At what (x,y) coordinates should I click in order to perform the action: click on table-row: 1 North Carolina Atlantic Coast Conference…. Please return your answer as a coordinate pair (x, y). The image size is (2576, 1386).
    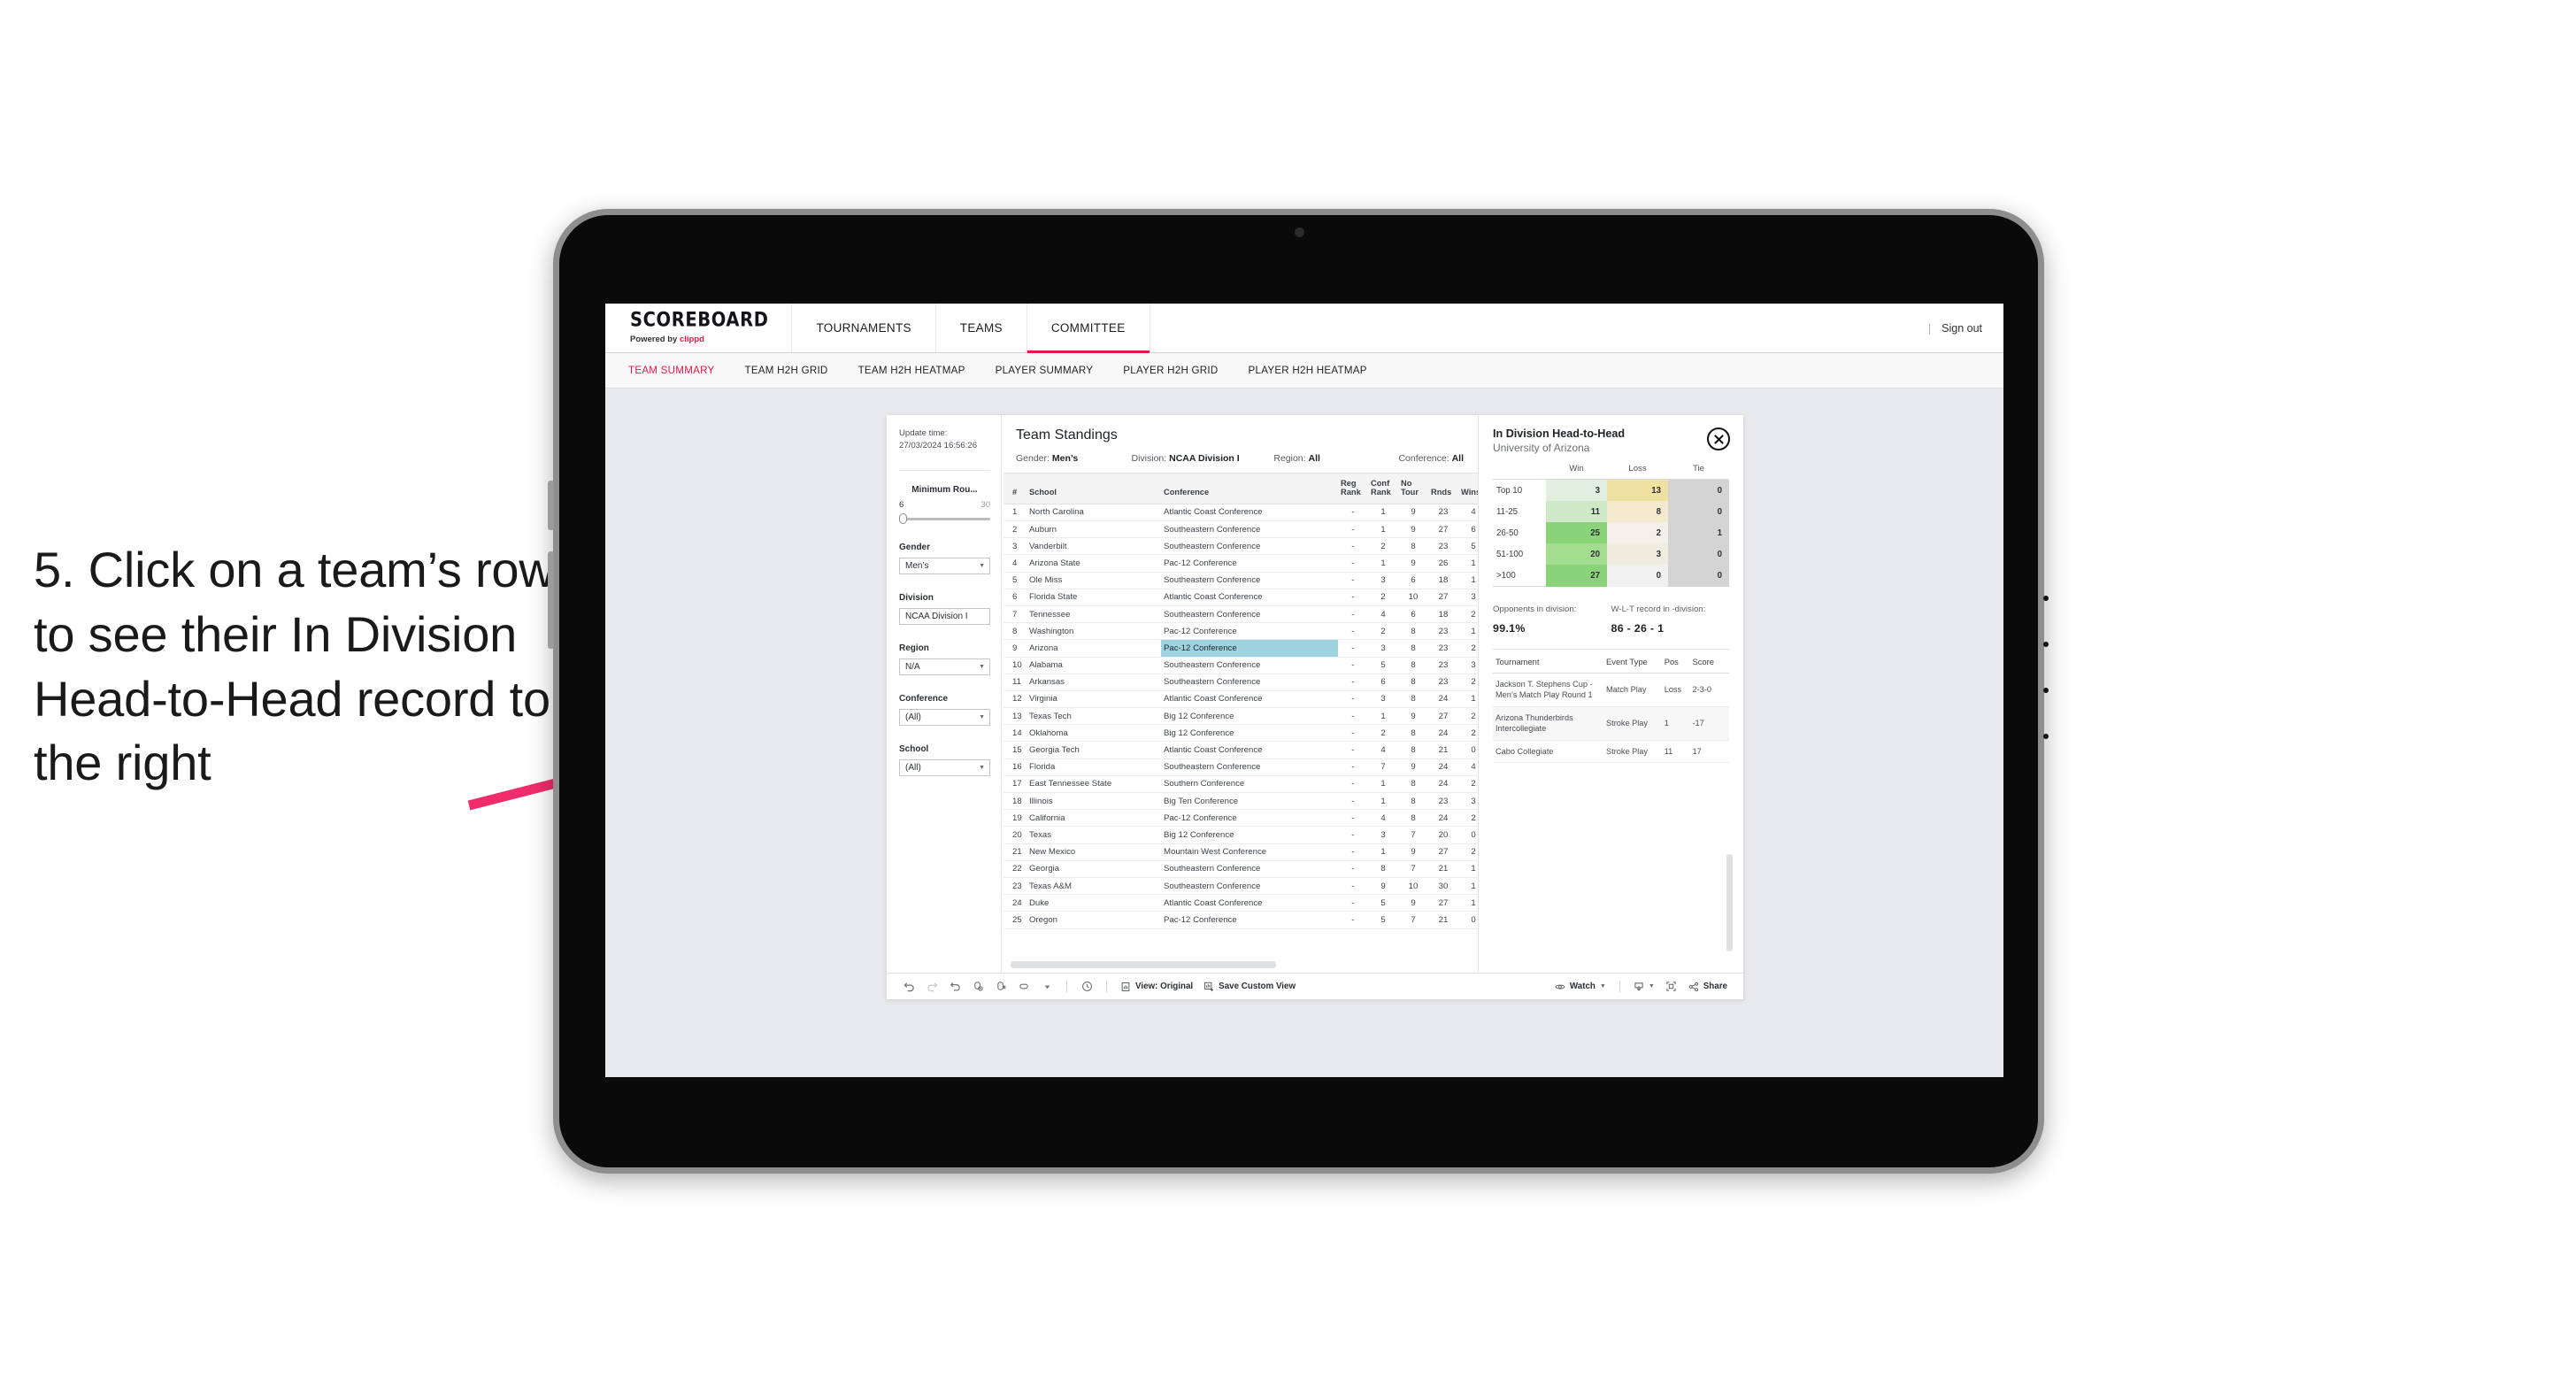
    Looking at the image, I should click on (1240, 513).